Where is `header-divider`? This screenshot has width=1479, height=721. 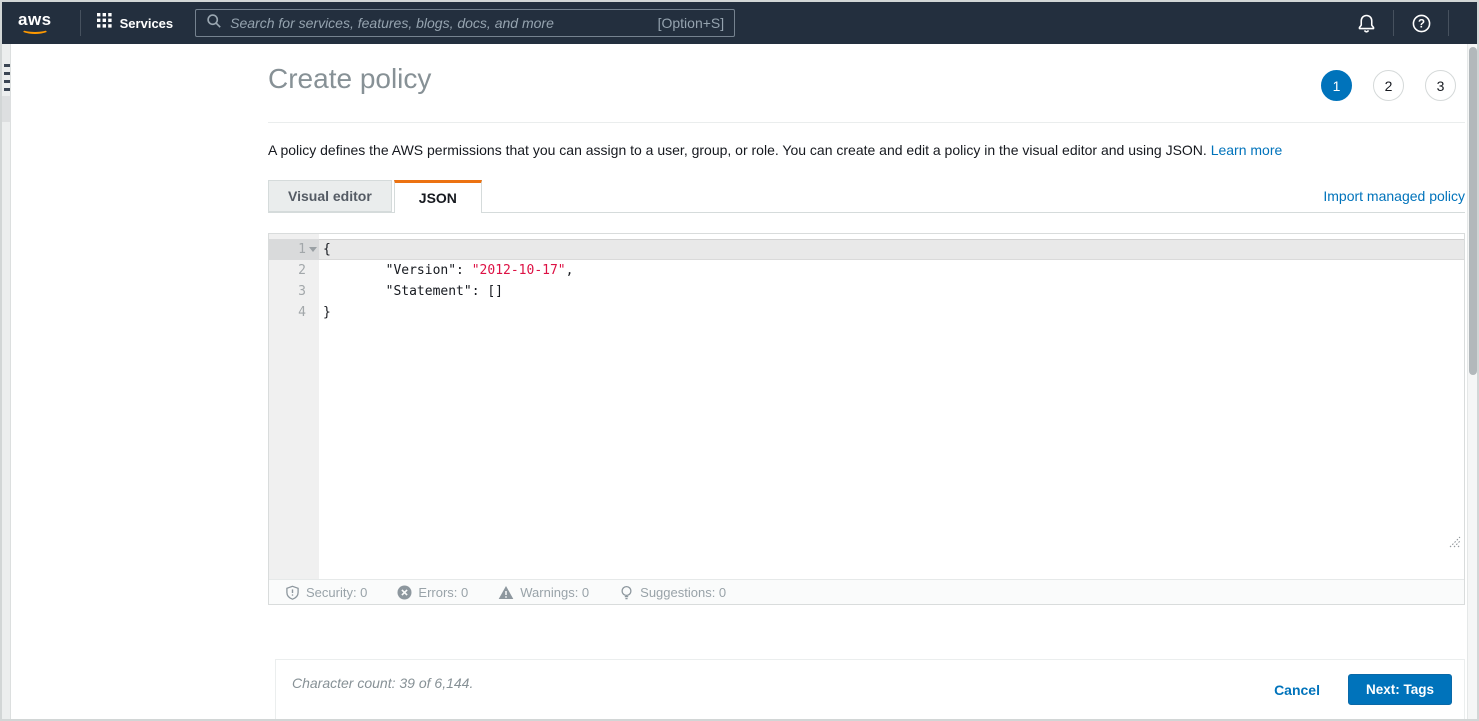 header-divider is located at coordinates (866, 122).